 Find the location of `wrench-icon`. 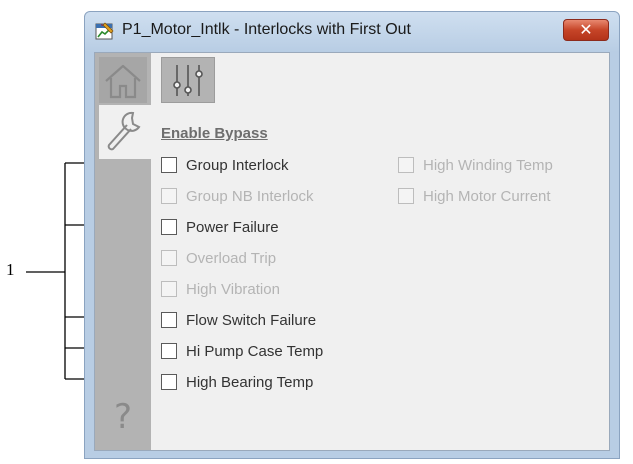

wrench-icon is located at coordinates (124, 131).